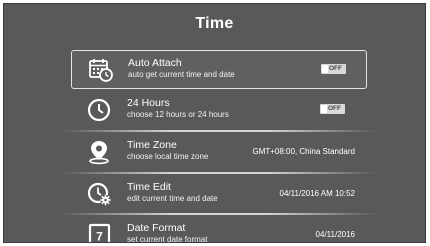 The image size is (430, 246). I want to click on setting-label: 24 Hours, so click(148, 103).